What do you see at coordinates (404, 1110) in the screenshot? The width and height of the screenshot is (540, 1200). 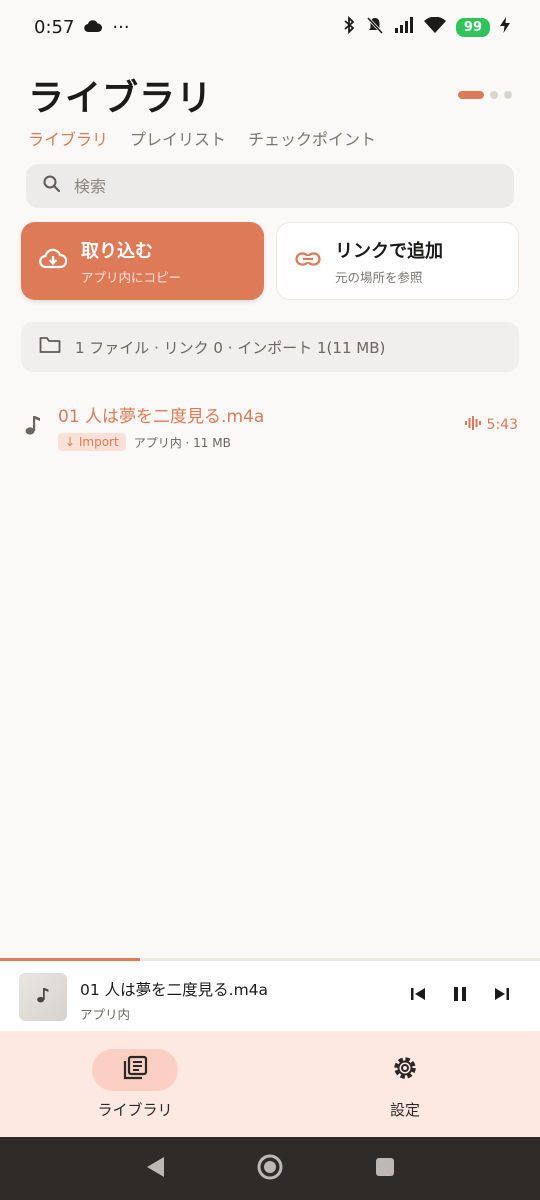 I see `nav-settings-label: 設定` at bounding box center [404, 1110].